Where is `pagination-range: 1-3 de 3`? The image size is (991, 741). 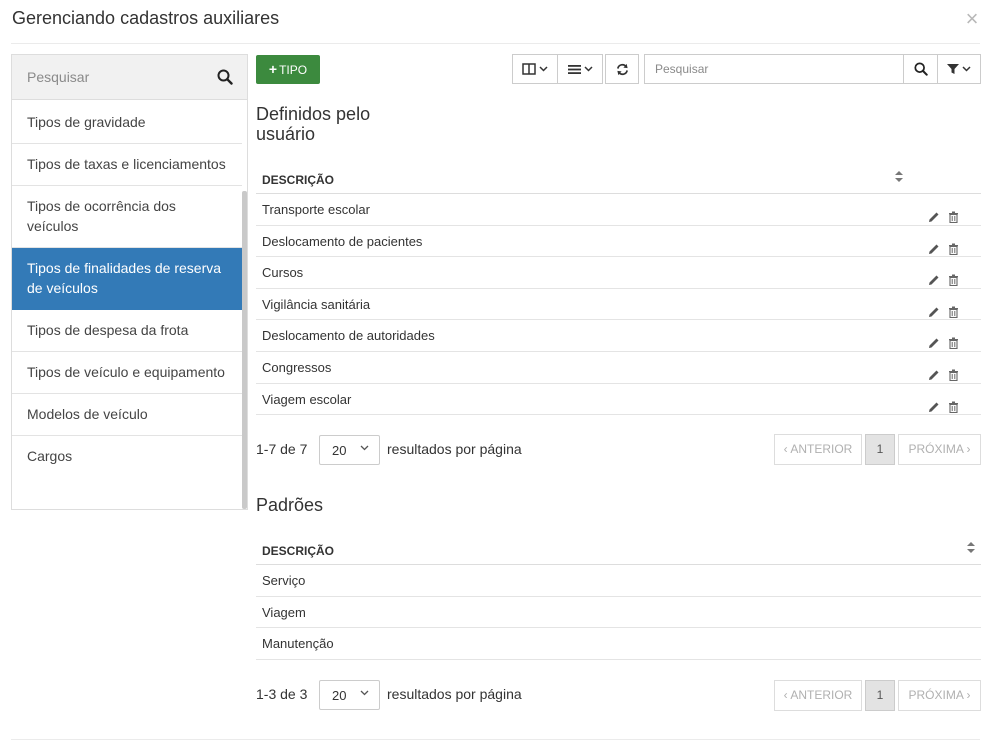
pagination-range: 1-3 de 3 is located at coordinates (282, 694).